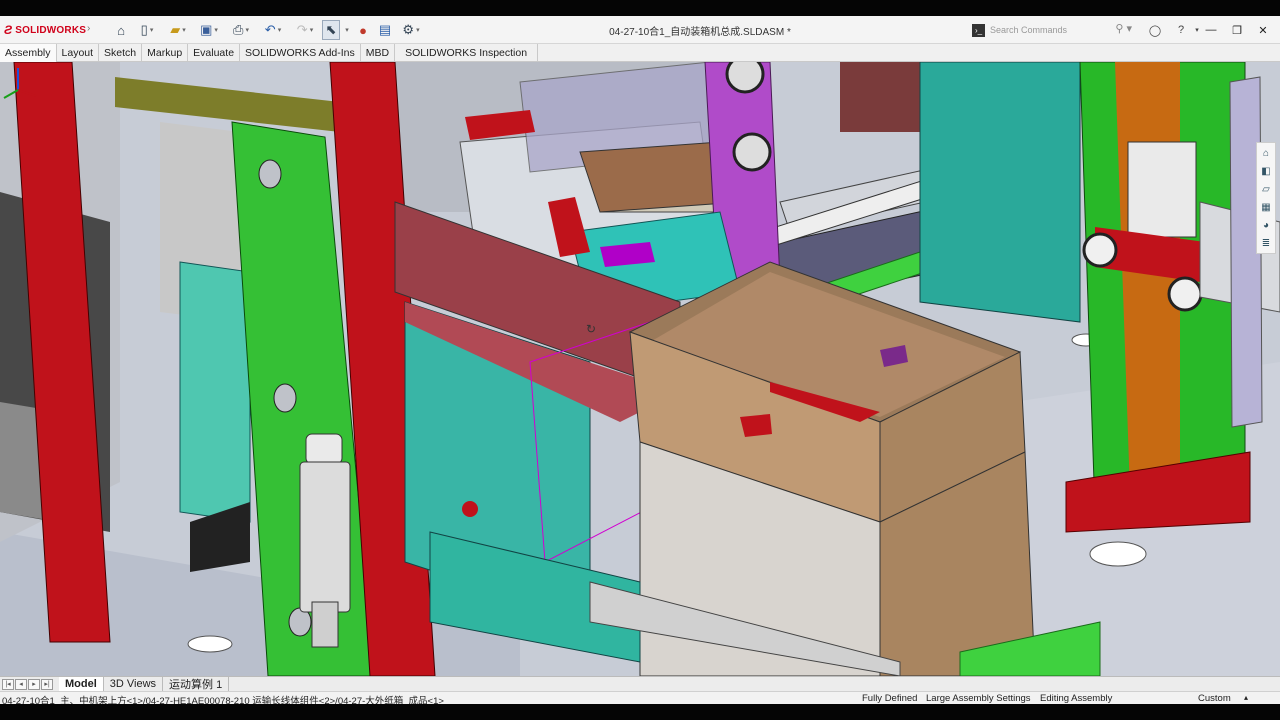 Image resolution: width=1280 pixels, height=720 pixels. What do you see at coordinates (363, 30) in the screenshot?
I see `traffic-light-icon: ●` at bounding box center [363, 30].